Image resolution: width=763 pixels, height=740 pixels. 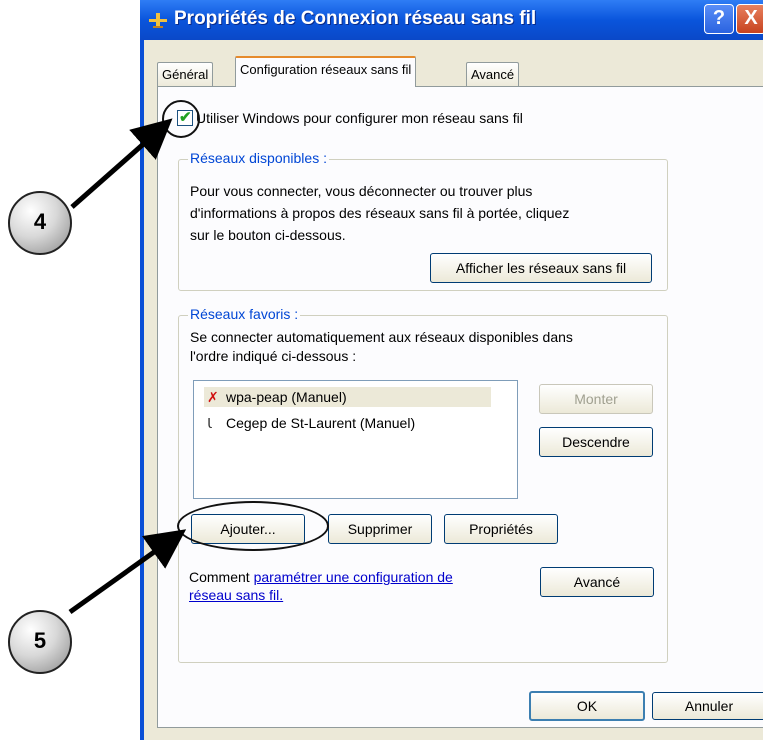 What do you see at coordinates (127, 366) in the screenshot?
I see `annotation-arrows` at bounding box center [127, 366].